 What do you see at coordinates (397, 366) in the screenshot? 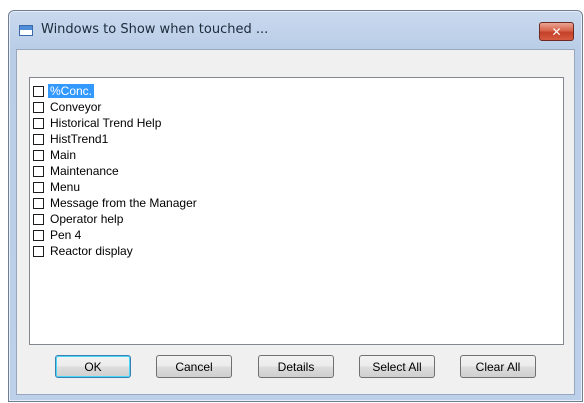
I see `select-all-button: Select All` at bounding box center [397, 366].